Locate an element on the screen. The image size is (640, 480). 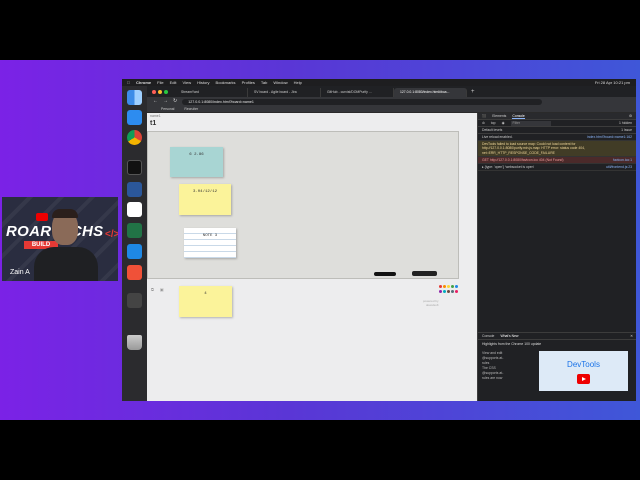
presenter-body is located at coordinates (66, 264).